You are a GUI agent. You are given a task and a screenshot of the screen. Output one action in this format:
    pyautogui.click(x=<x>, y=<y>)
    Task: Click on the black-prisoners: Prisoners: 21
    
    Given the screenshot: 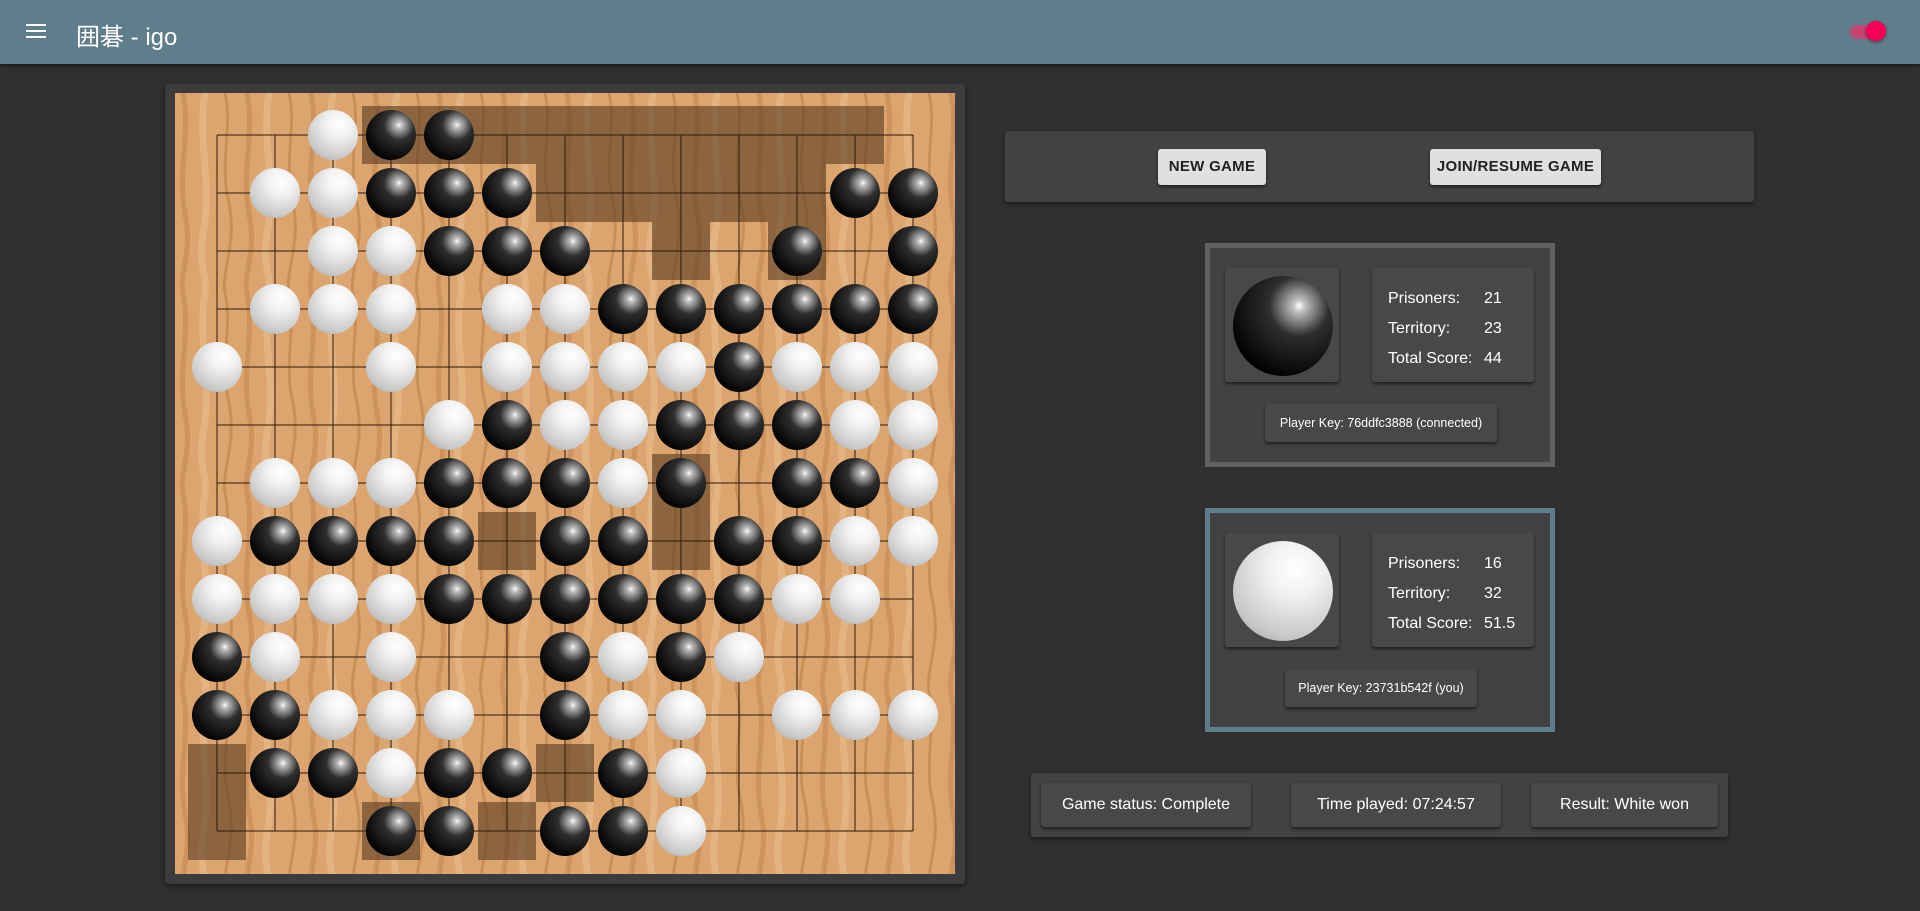 What is the action you would take?
    pyautogui.click(x=1445, y=298)
    